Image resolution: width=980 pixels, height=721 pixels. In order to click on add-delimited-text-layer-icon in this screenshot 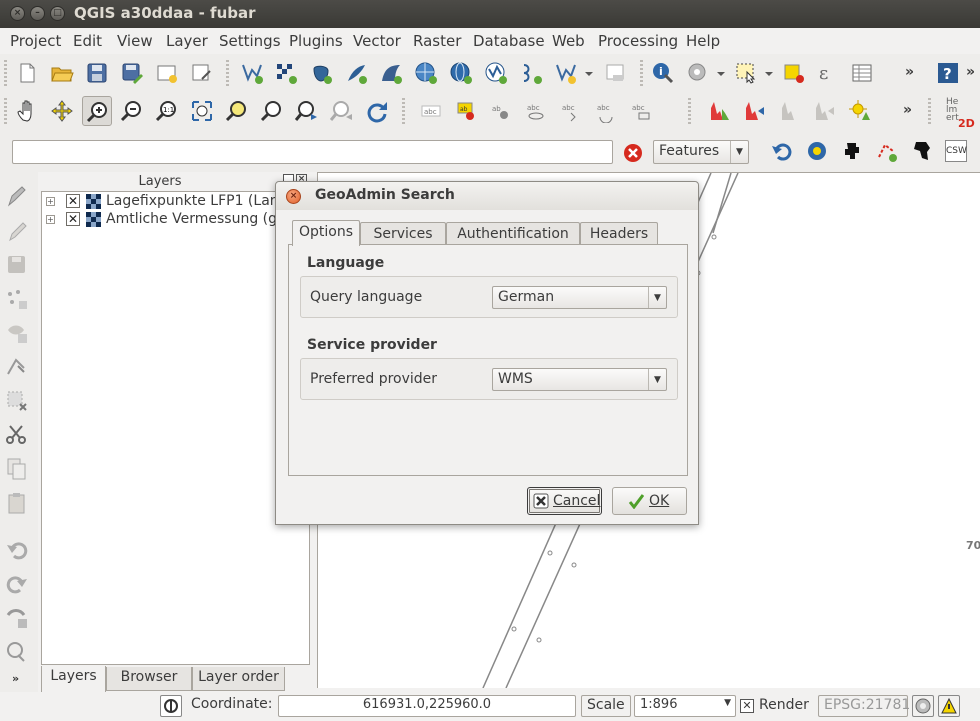, I will do `click(531, 73)`.